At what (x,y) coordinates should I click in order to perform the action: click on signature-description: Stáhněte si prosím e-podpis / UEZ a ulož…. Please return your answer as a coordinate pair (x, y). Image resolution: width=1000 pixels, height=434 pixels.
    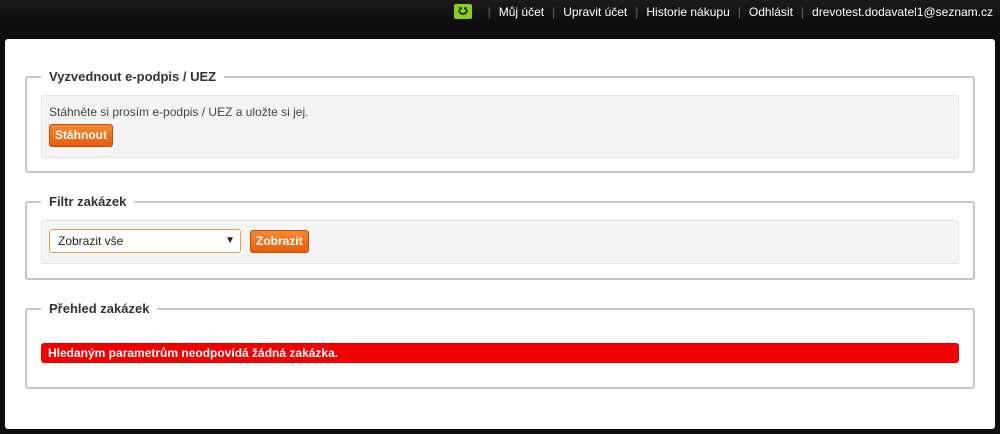
    Looking at the image, I should click on (179, 112).